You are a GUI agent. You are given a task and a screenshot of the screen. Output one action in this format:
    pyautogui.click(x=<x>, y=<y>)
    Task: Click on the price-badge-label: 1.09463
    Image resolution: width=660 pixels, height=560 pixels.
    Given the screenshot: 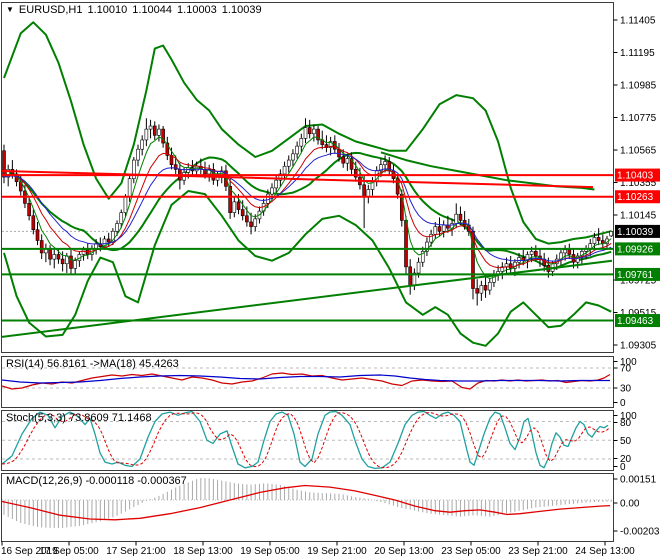 What is the action you would take?
    pyautogui.click(x=635, y=321)
    